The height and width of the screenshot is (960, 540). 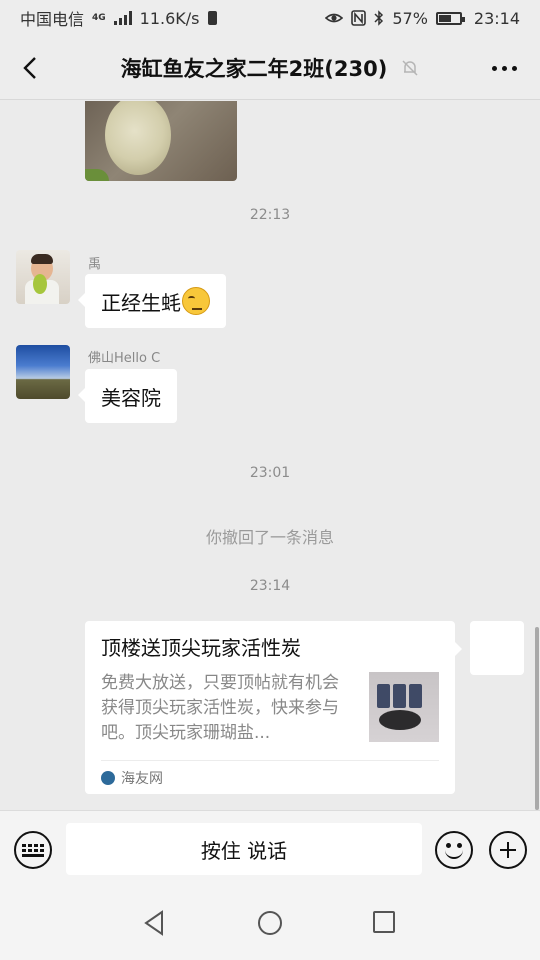 What do you see at coordinates (269, 537) in the screenshot?
I see `recall-notice: 你撤回了一条消息` at bounding box center [269, 537].